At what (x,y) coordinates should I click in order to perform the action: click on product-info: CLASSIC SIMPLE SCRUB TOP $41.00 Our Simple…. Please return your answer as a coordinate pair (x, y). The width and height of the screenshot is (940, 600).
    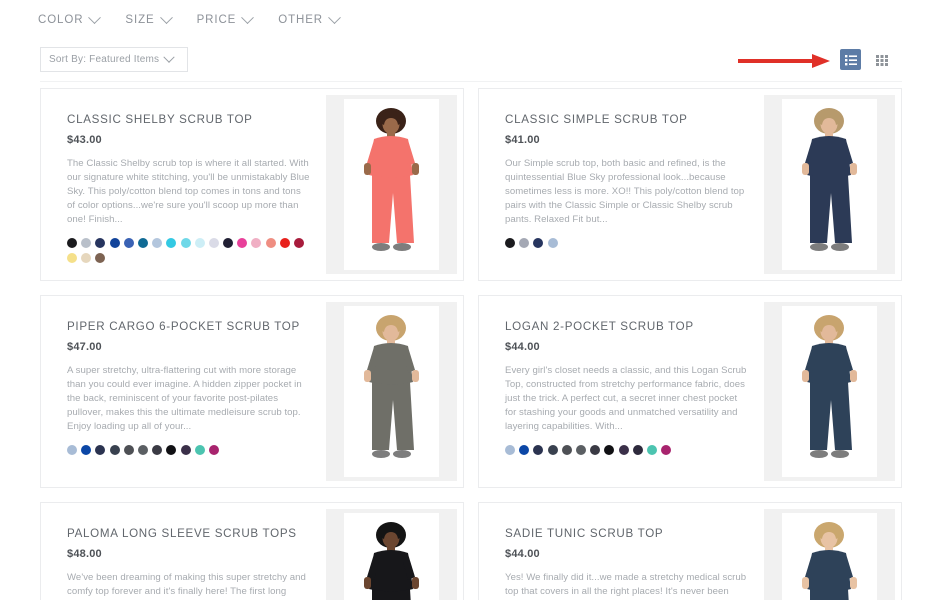
    Looking at the image, I should click on (621, 184).